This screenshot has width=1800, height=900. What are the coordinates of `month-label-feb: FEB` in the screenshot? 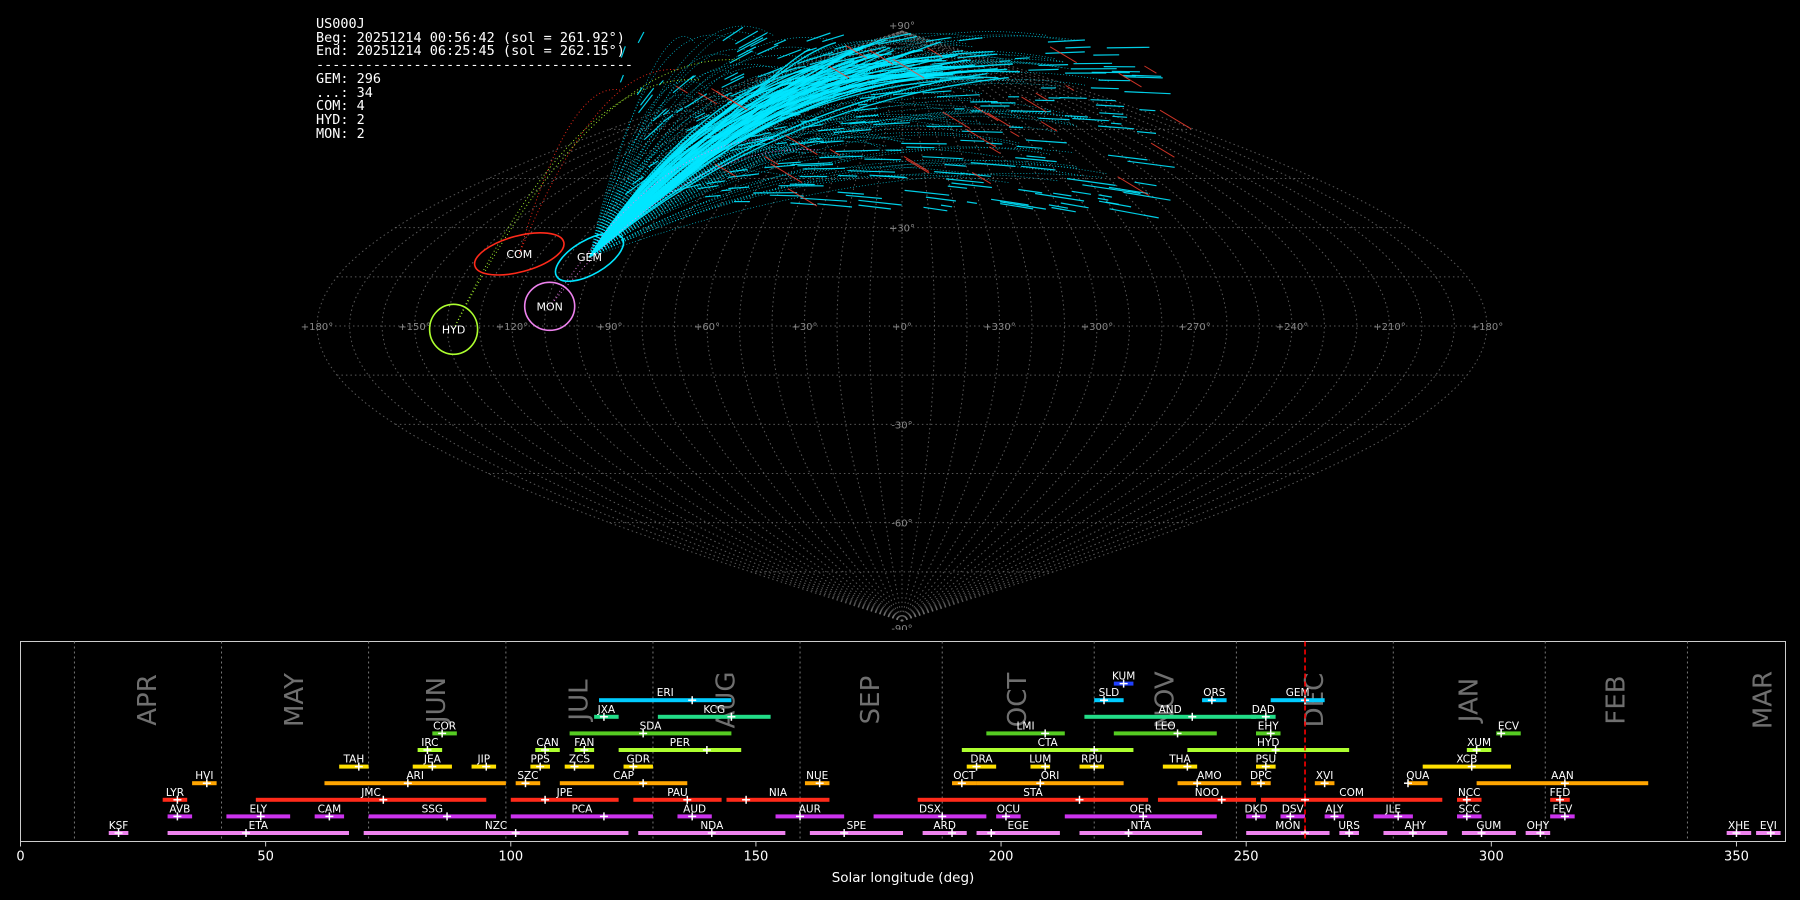 It's located at (1616, 699).